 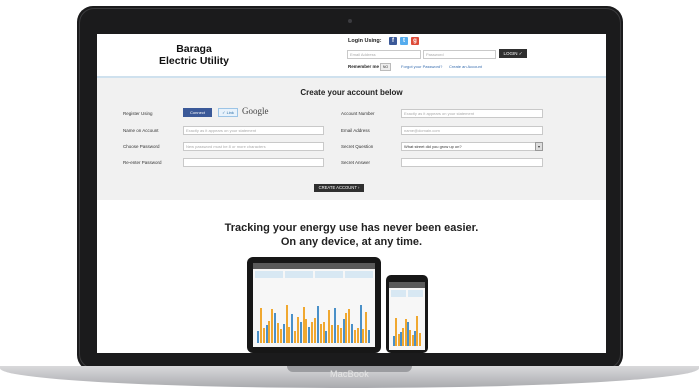 I want to click on forgot-password-link: Forgot your Password?, so click(x=421, y=66).